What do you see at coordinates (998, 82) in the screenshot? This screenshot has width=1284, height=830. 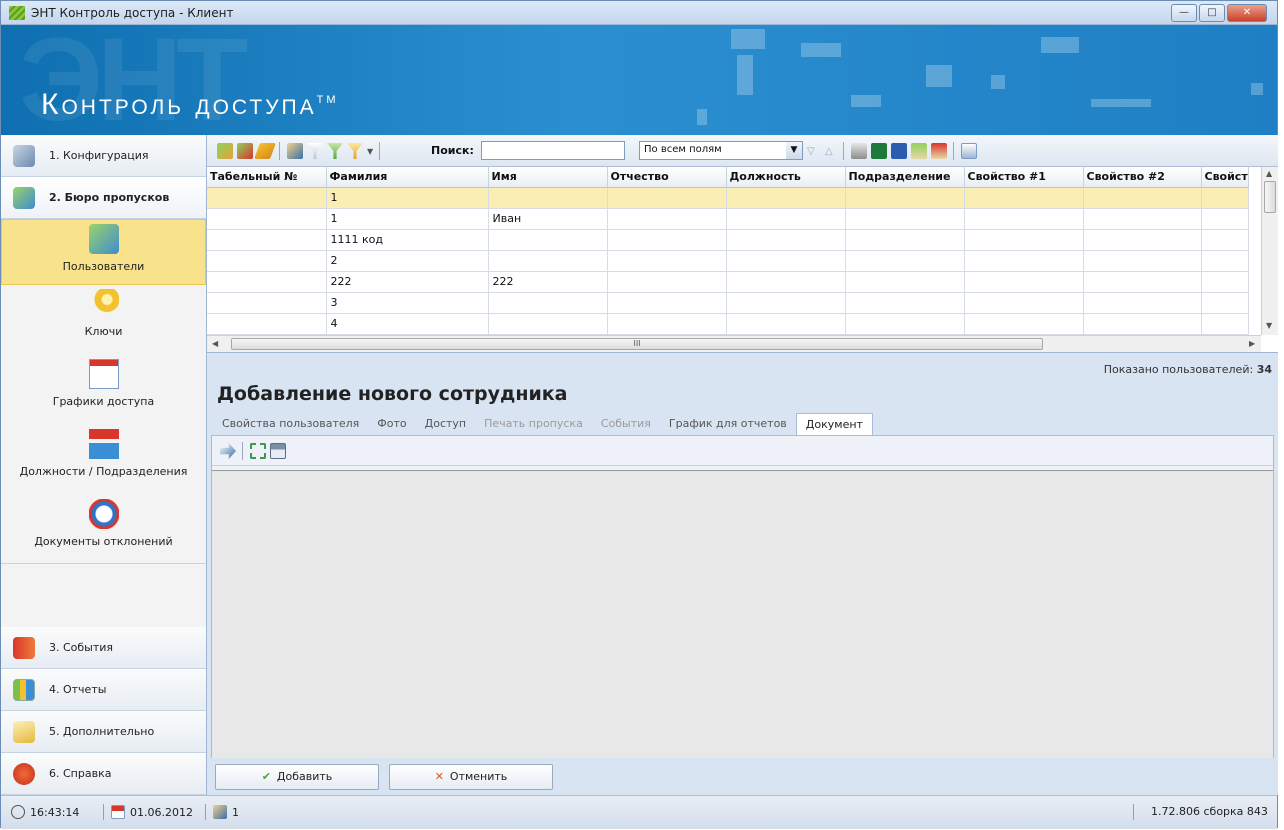 I see `banner-pixel-decor` at bounding box center [998, 82].